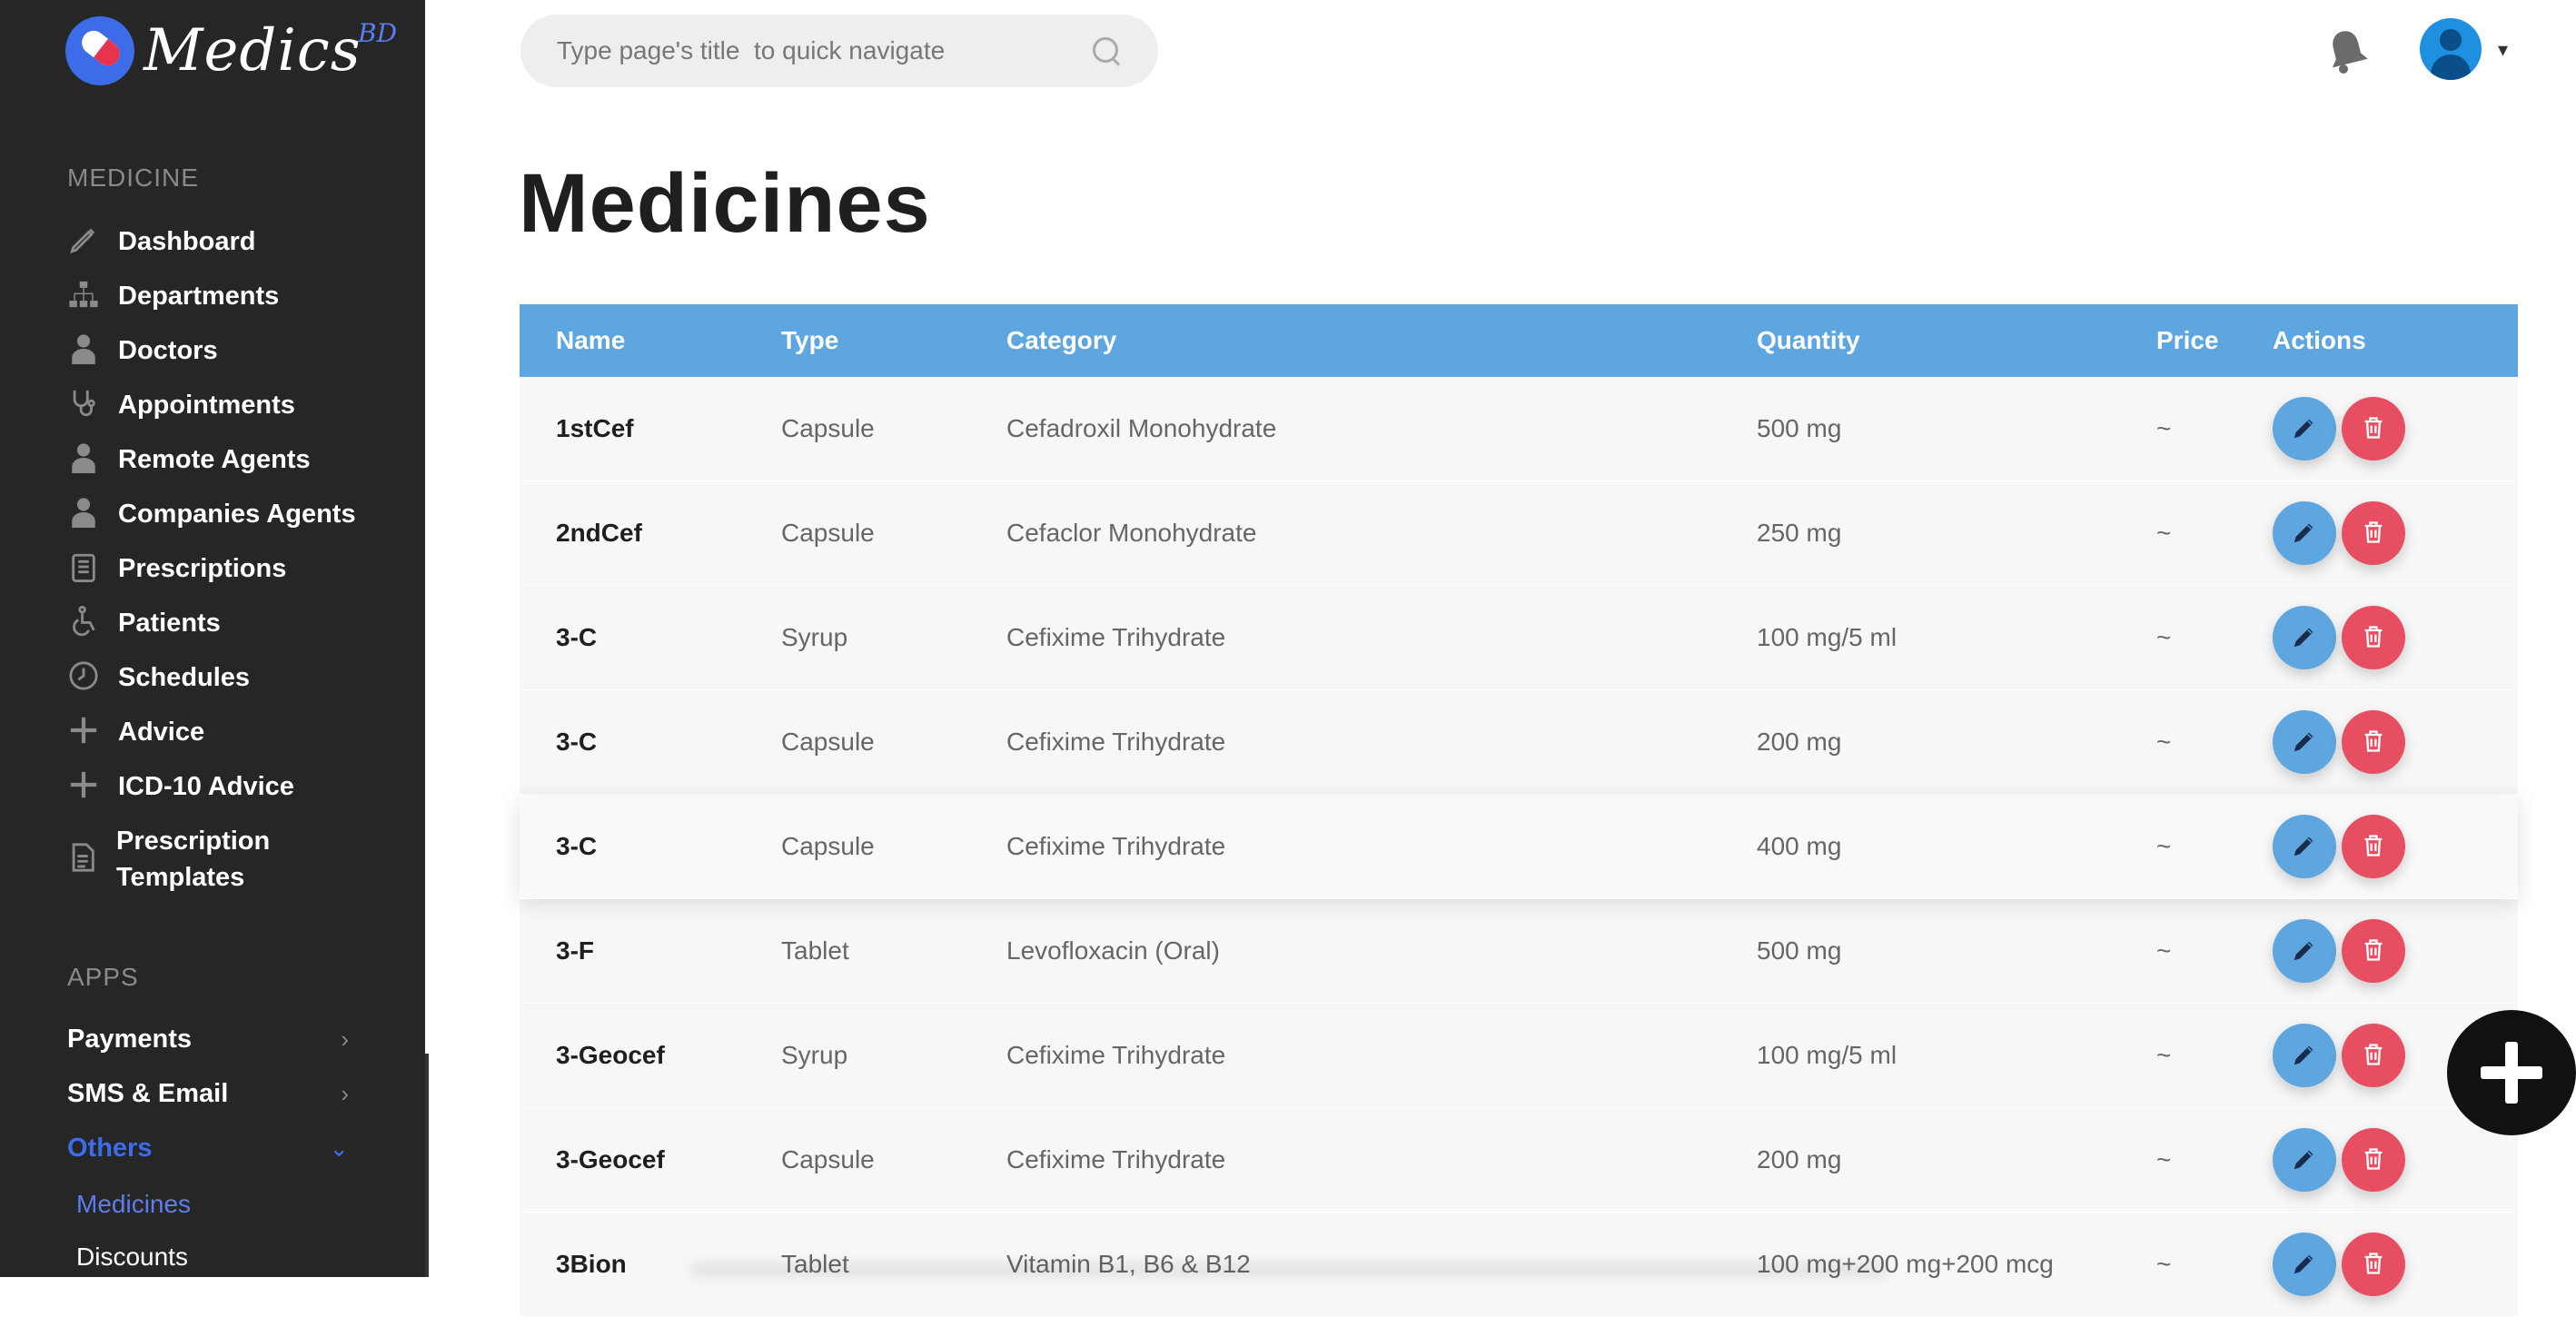 This screenshot has height=1317, width=2576. Describe the element at coordinates (725, 203) in the screenshot. I see `page-title: Medicines` at that location.